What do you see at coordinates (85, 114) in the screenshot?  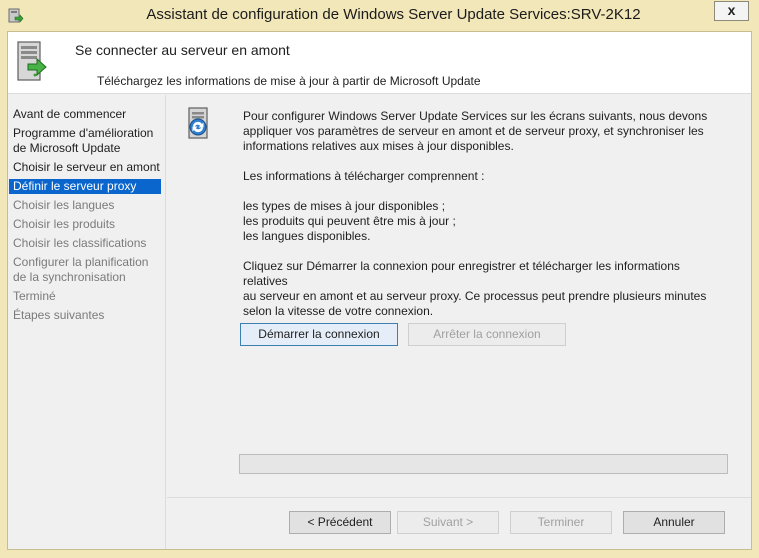 I see `step-avant-de-commencer: Avant de commencer` at bounding box center [85, 114].